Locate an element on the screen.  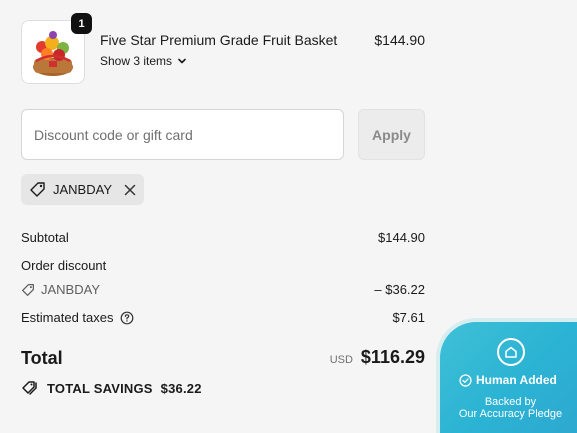
taxes-label: Estimated taxes is located at coordinates (67, 317).